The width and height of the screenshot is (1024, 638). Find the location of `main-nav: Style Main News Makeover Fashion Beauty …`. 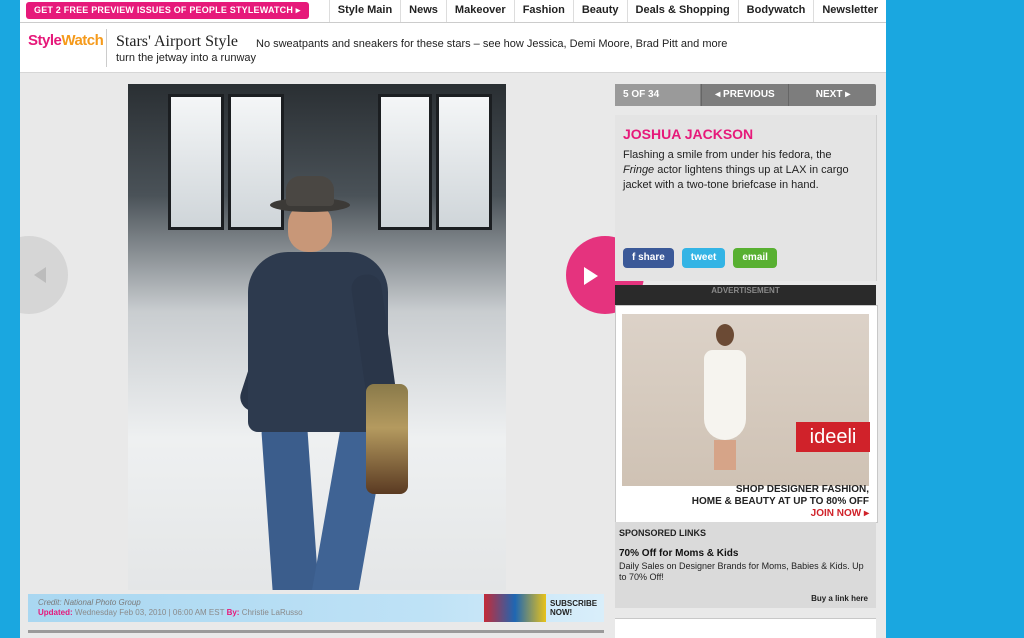

main-nav: Style Main News Makeover Fashion Beauty … is located at coordinates (607, 11).